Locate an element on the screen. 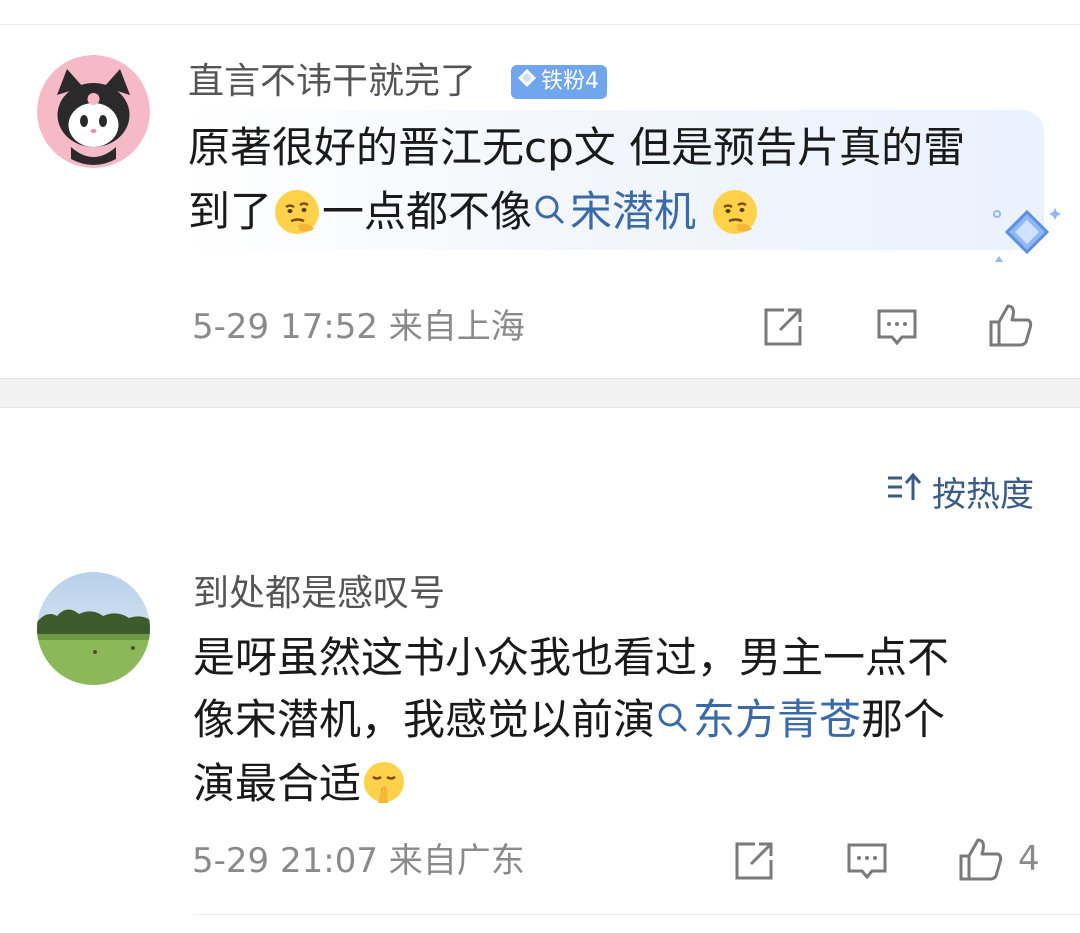 The width and height of the screenshot is (1080, 933). sort-icon is located at coordinates (905, 491).